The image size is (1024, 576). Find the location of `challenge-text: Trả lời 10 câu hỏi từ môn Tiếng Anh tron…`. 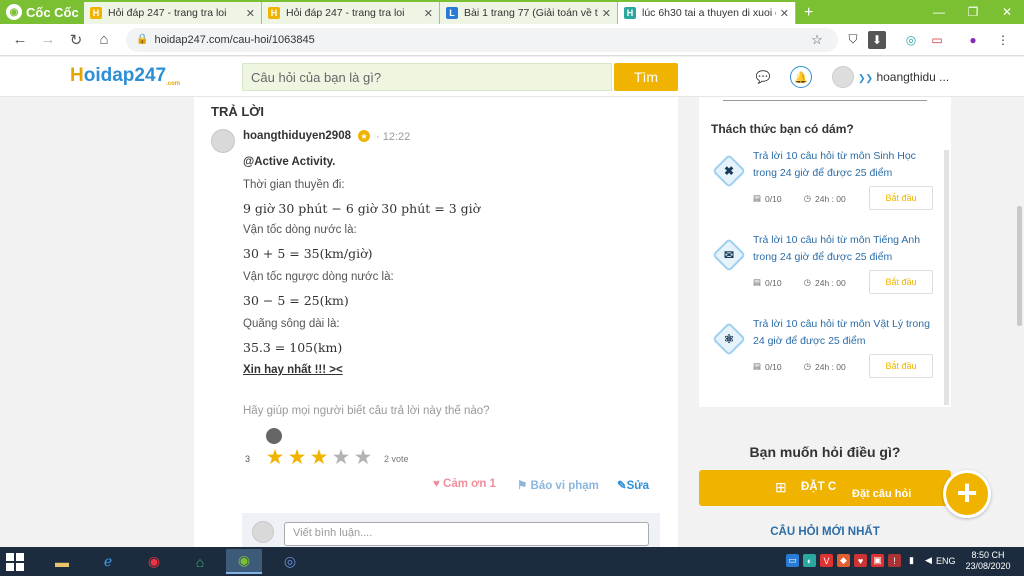

challenge-text: Trả lời 10 câu hỏi từ môn Tiếng Anh tron… is located at coordinates (847, 249).